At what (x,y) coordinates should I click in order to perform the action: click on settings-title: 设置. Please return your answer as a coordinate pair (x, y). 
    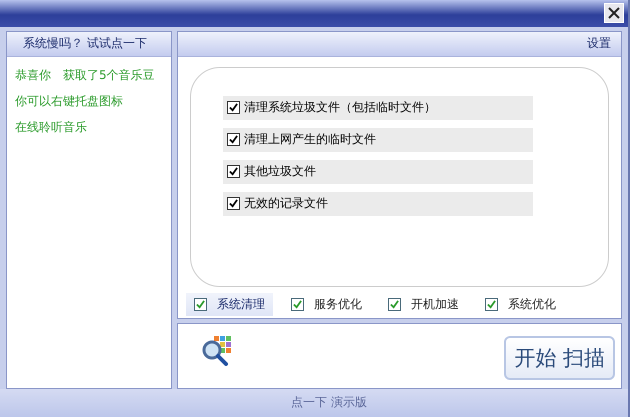
    Looking at the image, I should click on (599, 43).